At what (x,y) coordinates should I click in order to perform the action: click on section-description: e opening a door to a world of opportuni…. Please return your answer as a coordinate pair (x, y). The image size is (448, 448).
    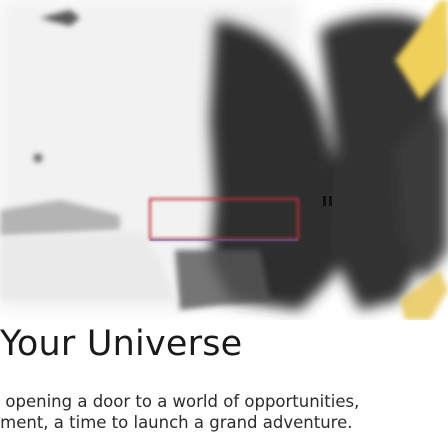
    Looking at the image, I should click on (224, 412).